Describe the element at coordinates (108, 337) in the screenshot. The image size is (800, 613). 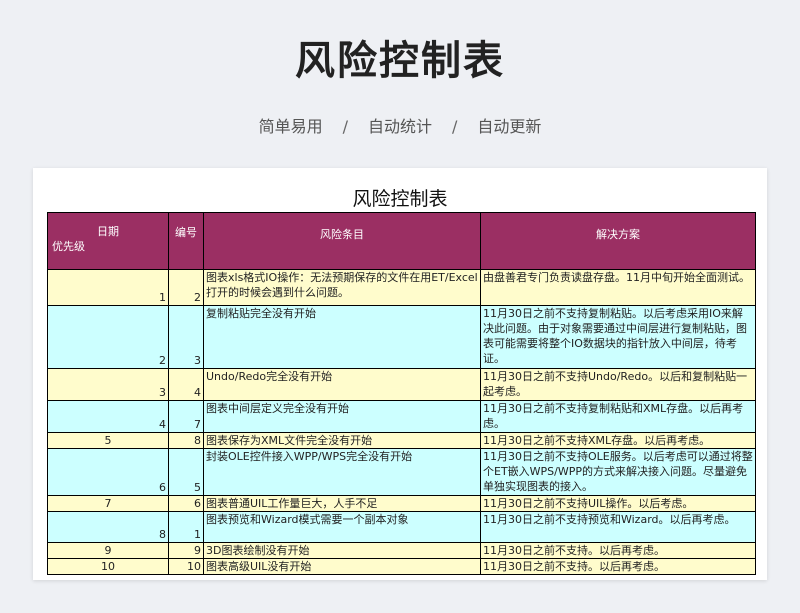
I see `cell-priority: 2` at that location.